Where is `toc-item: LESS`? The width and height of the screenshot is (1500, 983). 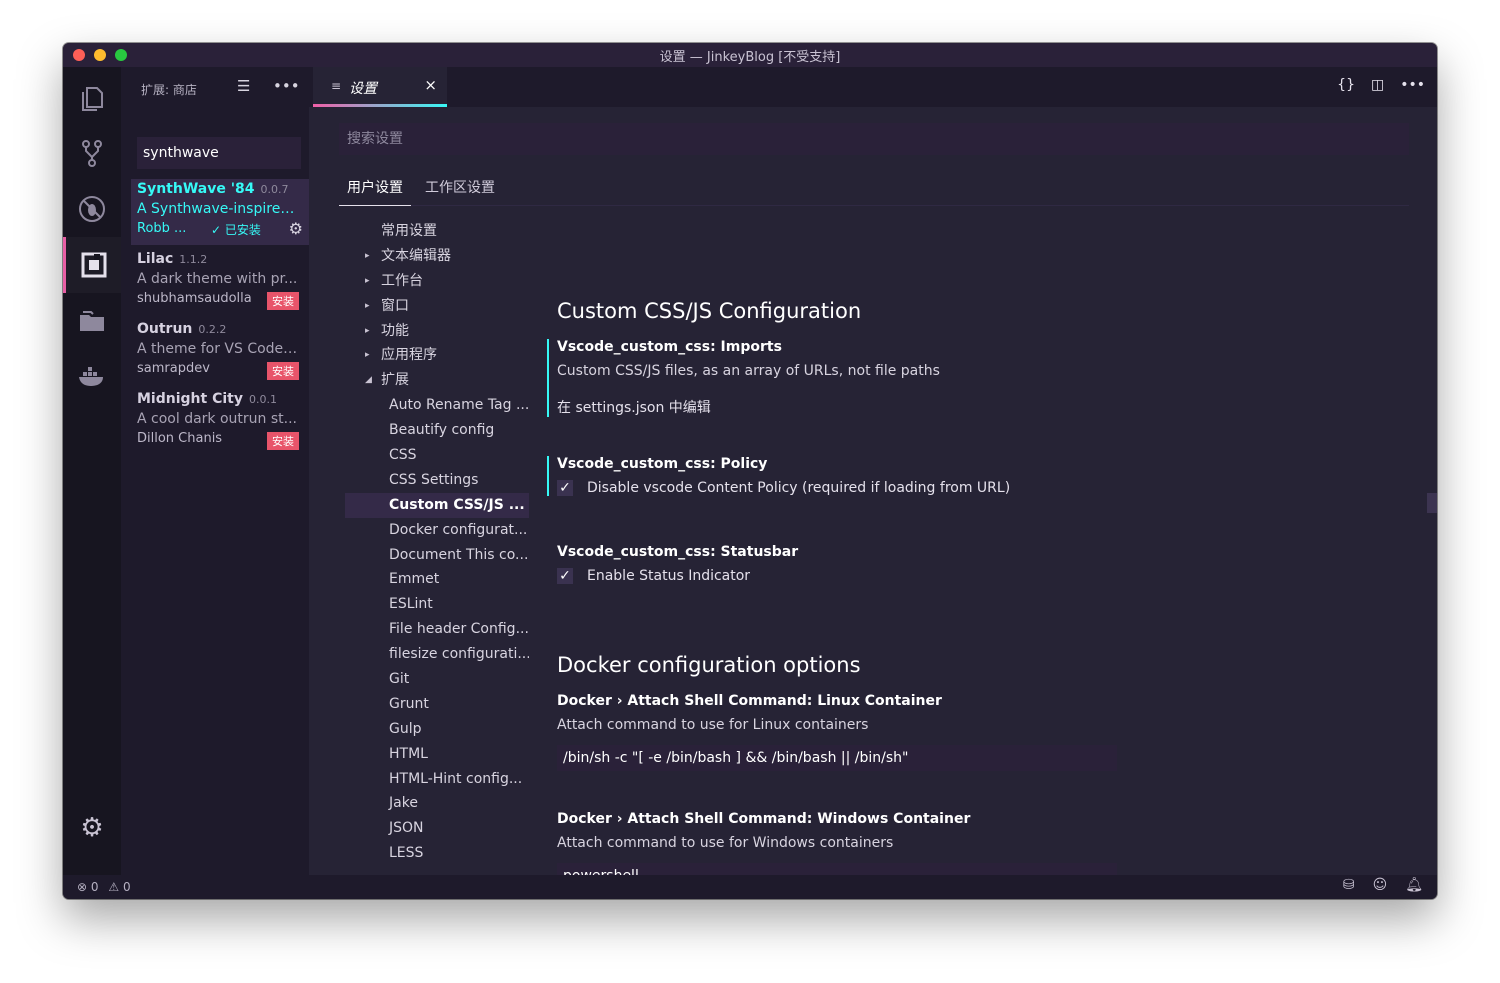
toc-item: LESS is located at coordinates (437, 853).